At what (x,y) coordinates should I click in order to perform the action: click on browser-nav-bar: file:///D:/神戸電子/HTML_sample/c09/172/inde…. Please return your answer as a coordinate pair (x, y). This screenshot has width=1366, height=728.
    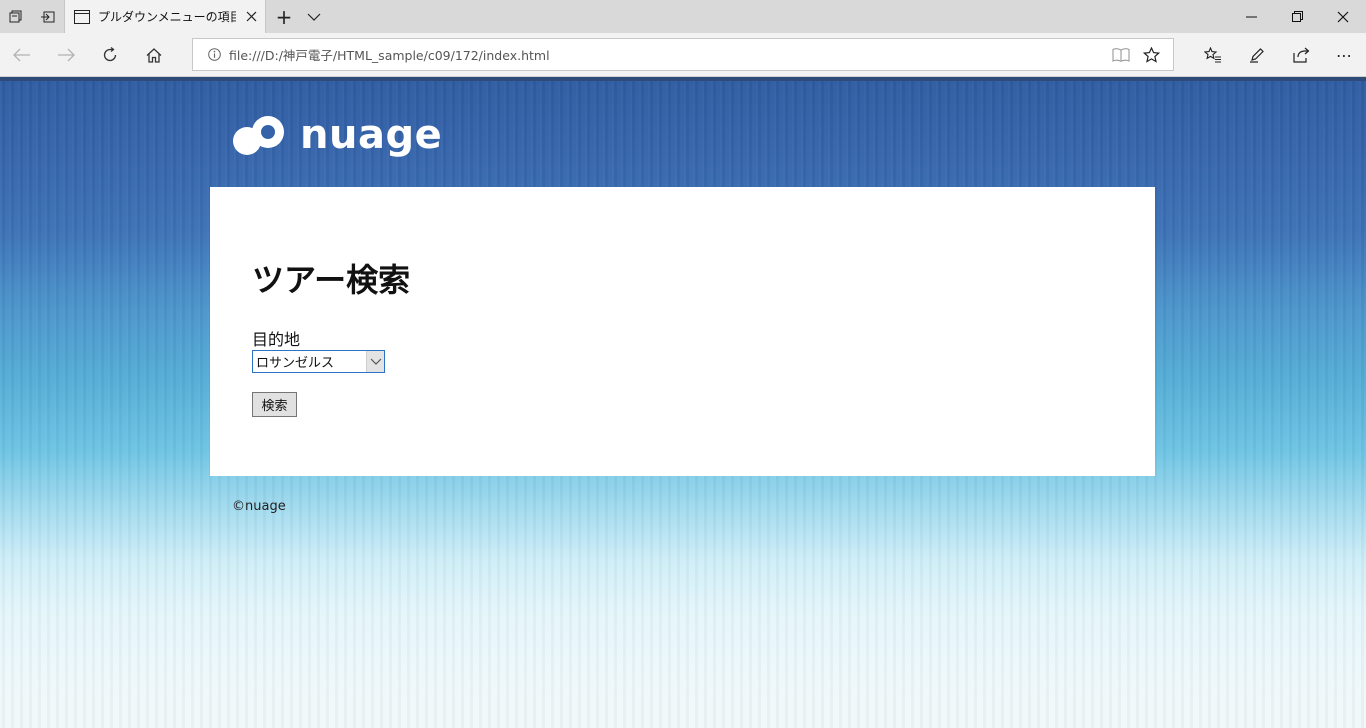
    Looking at the image, I should click on (683, 55).